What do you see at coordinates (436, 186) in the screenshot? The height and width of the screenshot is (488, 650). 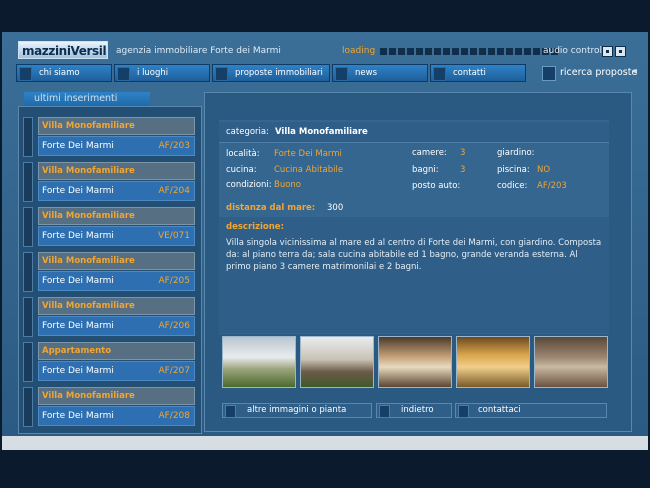 I see `parking-label: posto auto:` at bounding box center [436, 186].